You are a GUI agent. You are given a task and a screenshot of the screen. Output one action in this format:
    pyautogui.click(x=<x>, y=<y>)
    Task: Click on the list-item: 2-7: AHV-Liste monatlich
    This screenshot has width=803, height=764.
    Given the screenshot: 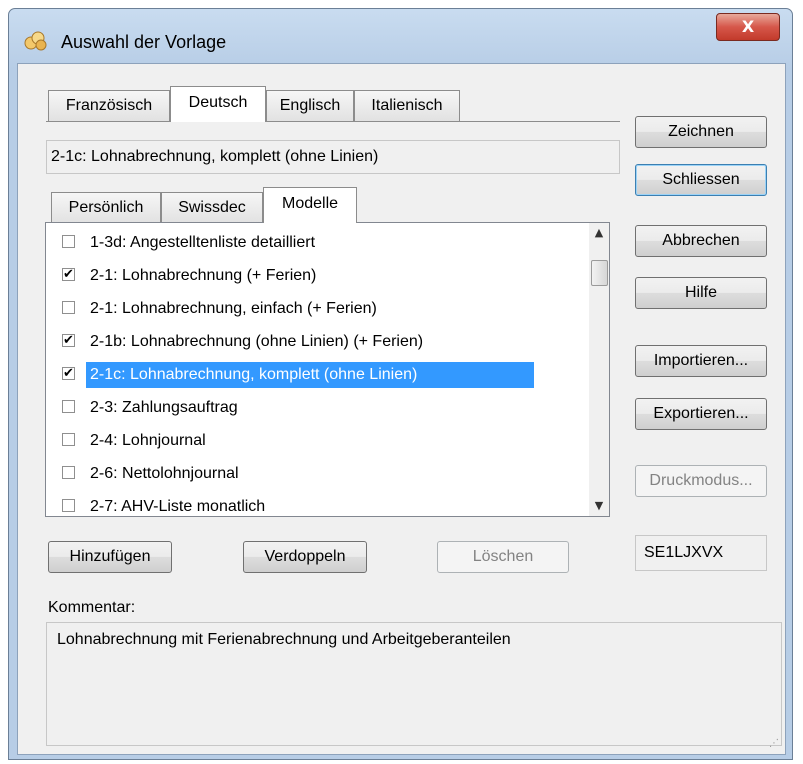 What is the action you would take?
    pyautogui.click(x=306, y=503)
    